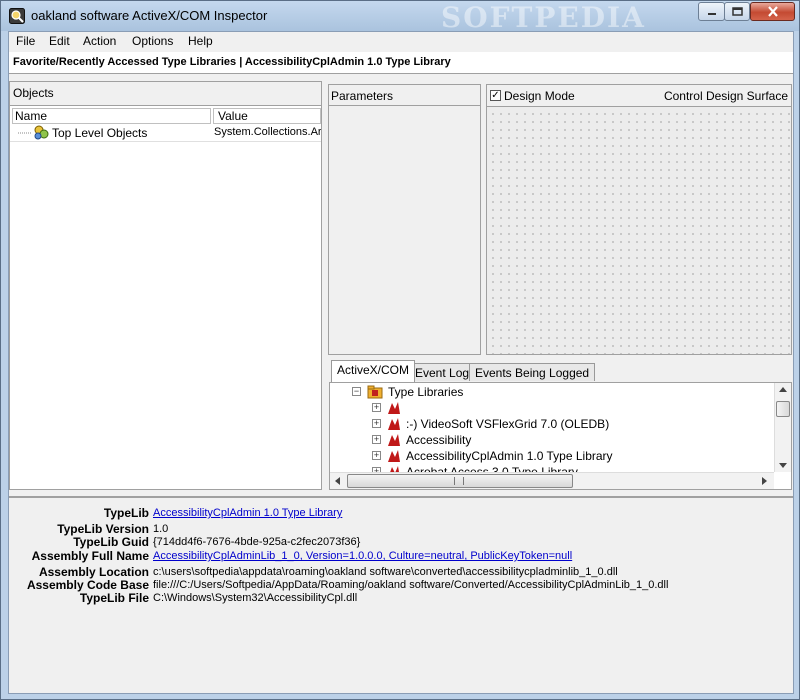  What do you see at coordinates (337, 481) in the screenshot?
I see `scroll-left-icon` at bounding box center [337, 481].